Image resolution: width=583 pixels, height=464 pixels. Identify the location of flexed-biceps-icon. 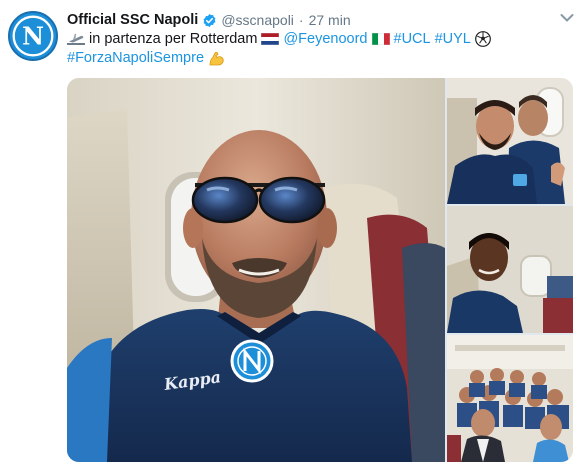
(216, 58).